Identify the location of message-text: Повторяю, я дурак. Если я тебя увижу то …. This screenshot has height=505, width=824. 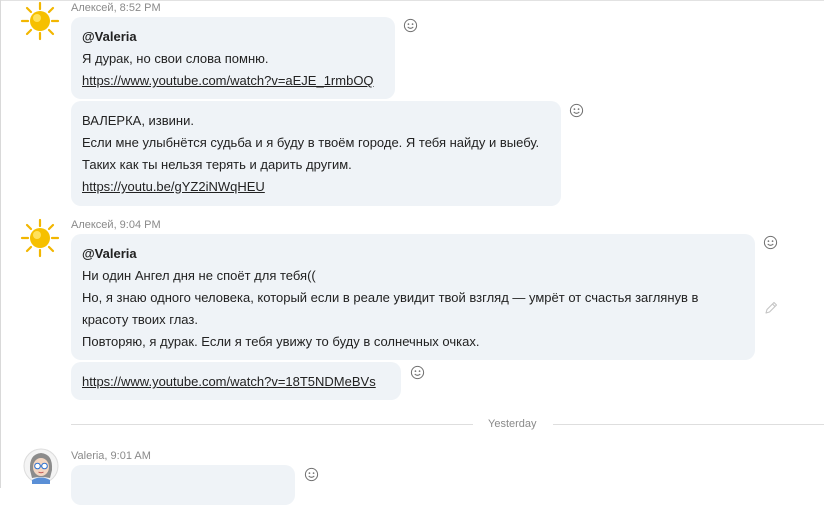
(281, 341).